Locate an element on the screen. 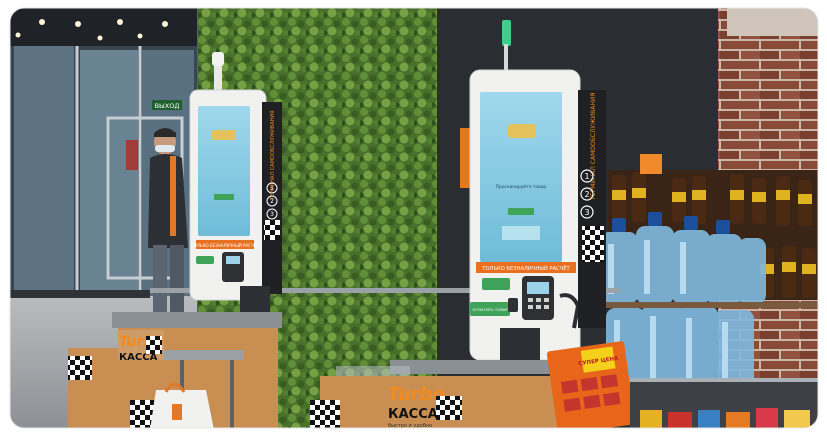  barrier-rail is located at coordinates (80, 294).